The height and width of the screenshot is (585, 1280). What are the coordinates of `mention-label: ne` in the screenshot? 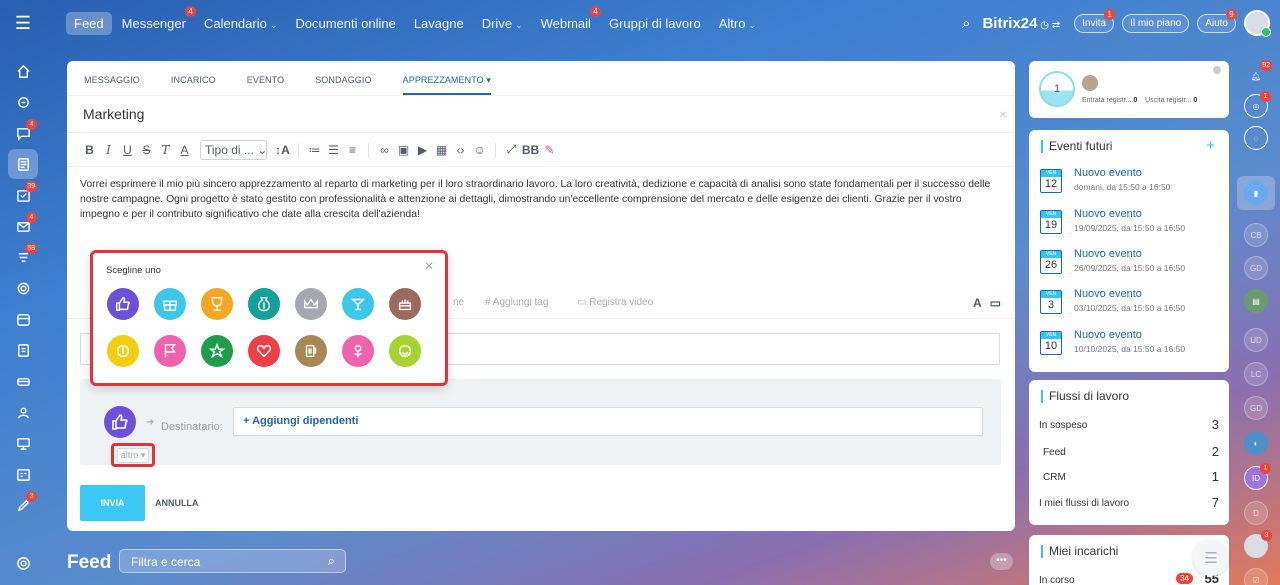 It's located at (458, 302).